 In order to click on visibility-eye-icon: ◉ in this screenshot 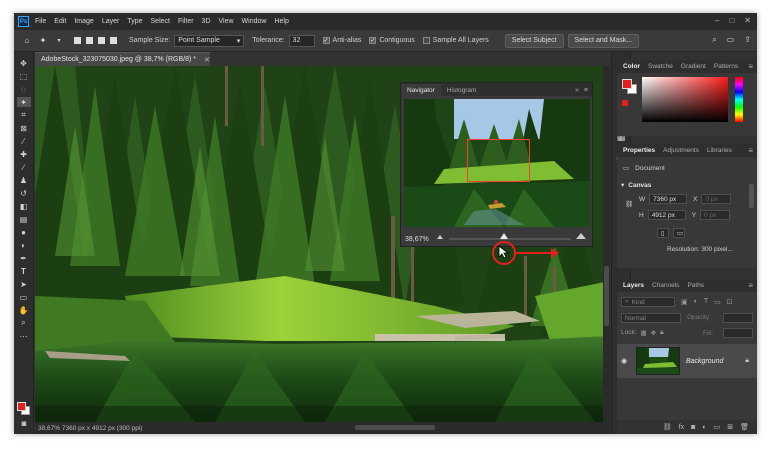, I will do `click(627, 361)`.